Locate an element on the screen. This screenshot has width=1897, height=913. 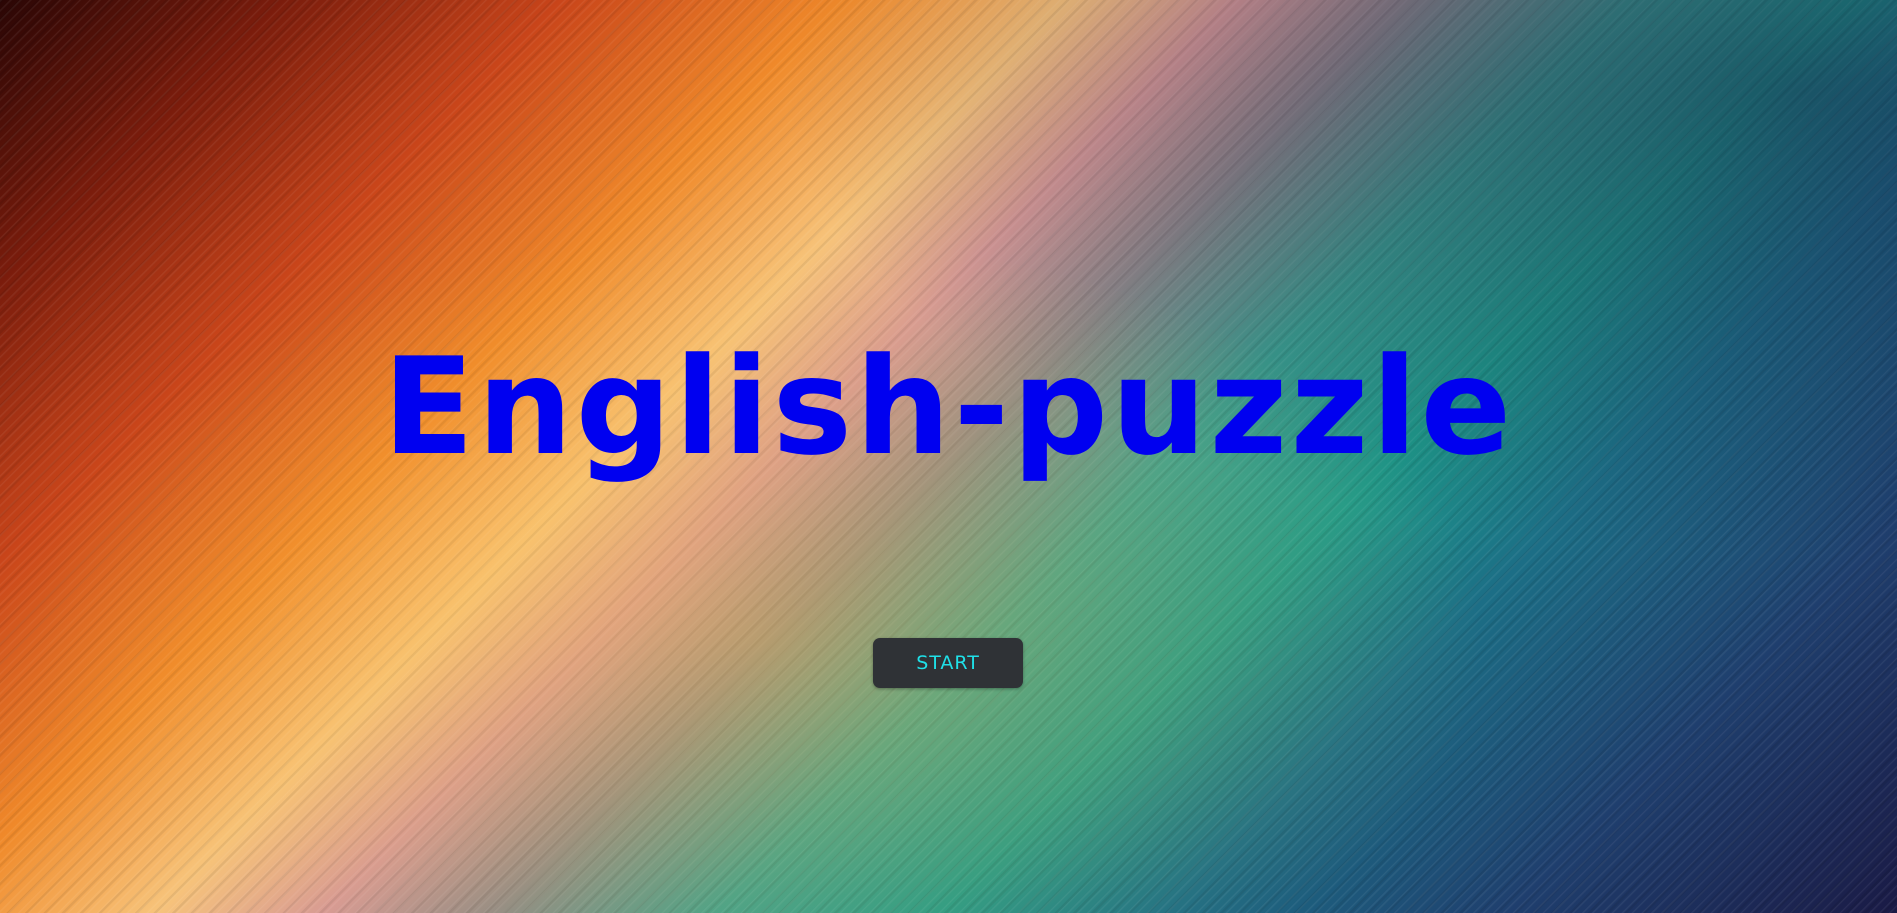
game-title: English-puzzle is located at coordinates (948, 407).